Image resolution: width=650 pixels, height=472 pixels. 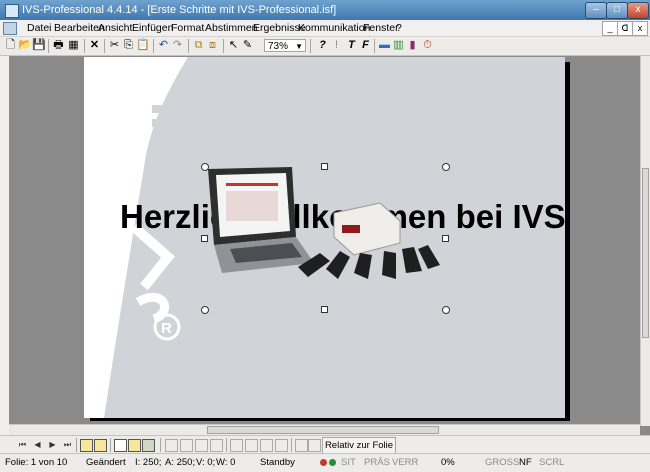 I want to click on led-red, so click(x=323, y=462).